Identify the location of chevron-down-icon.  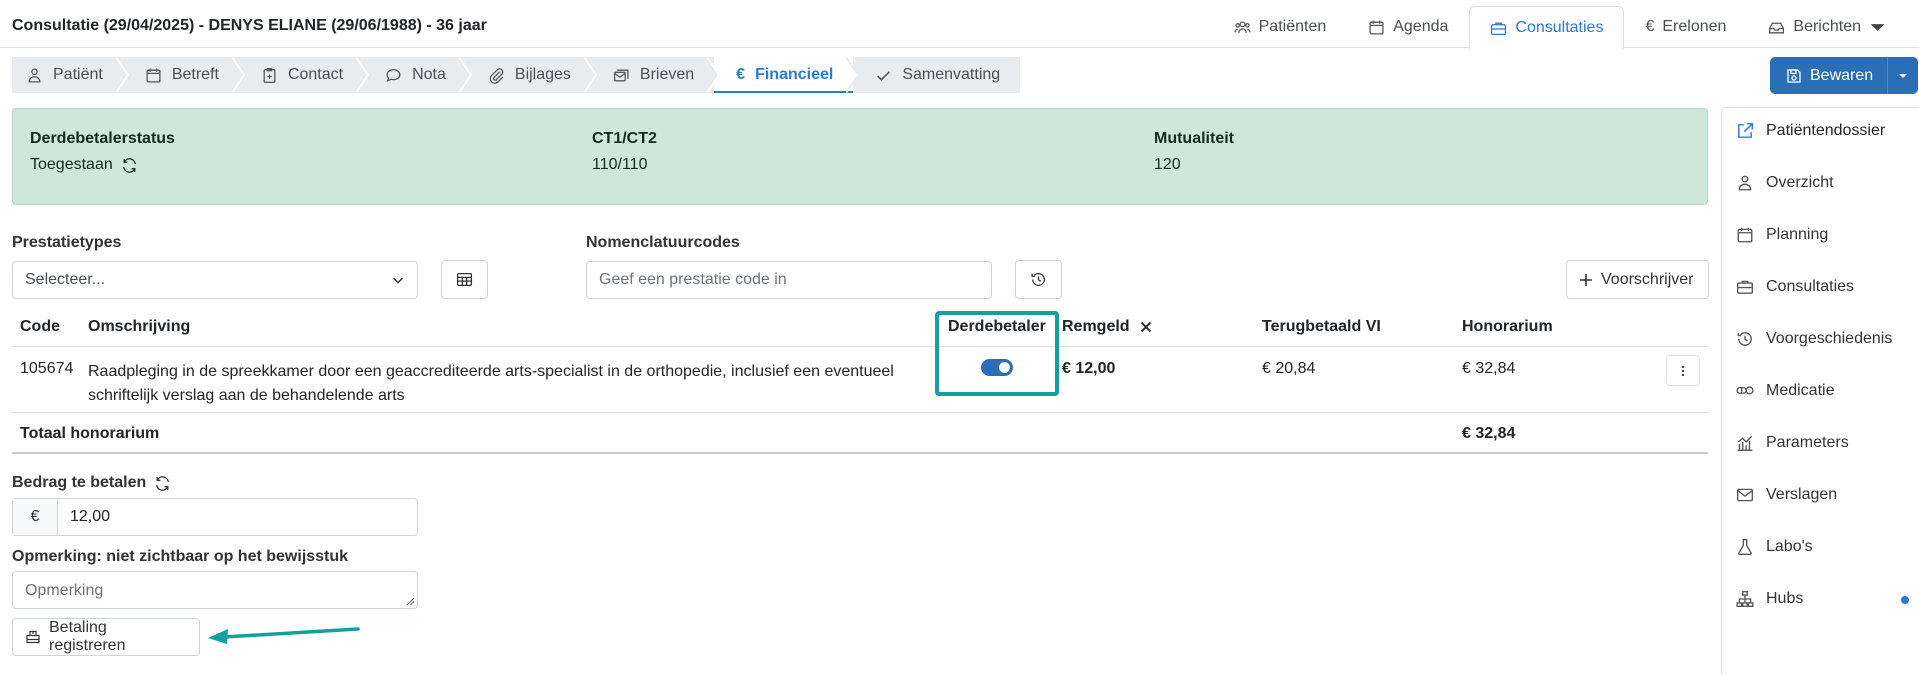
(398, 280).